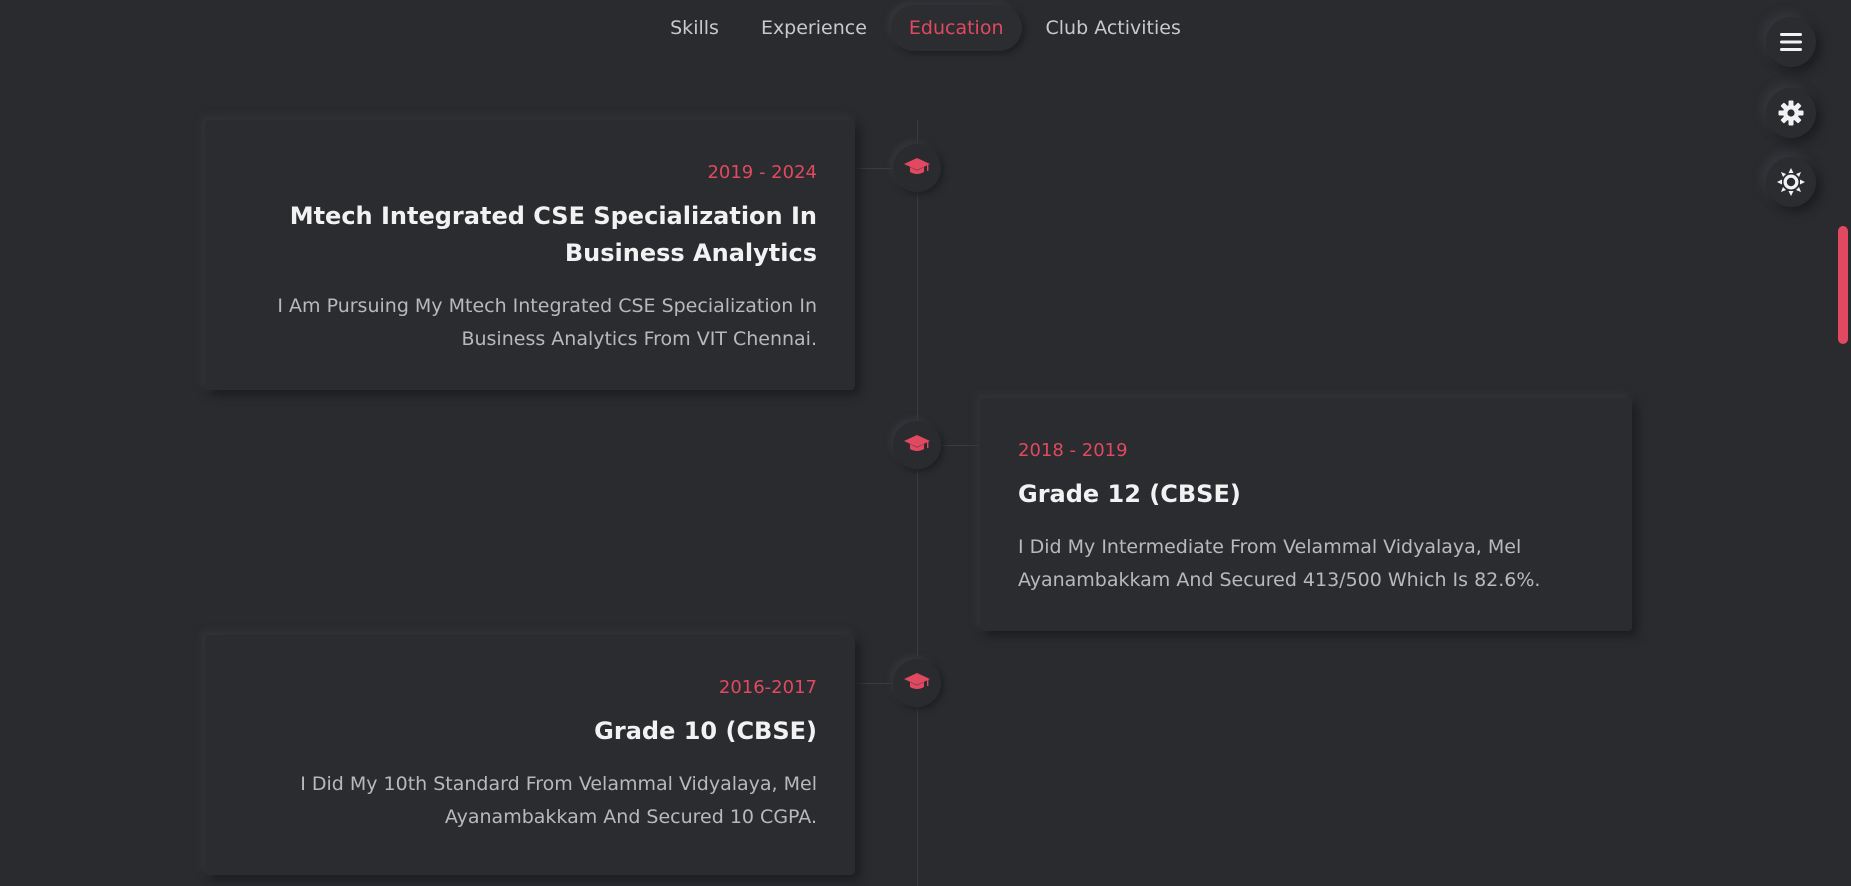 The width and height of the screenshot is (1851, 886). I want to click on gear-icon, so click(1791, 113).